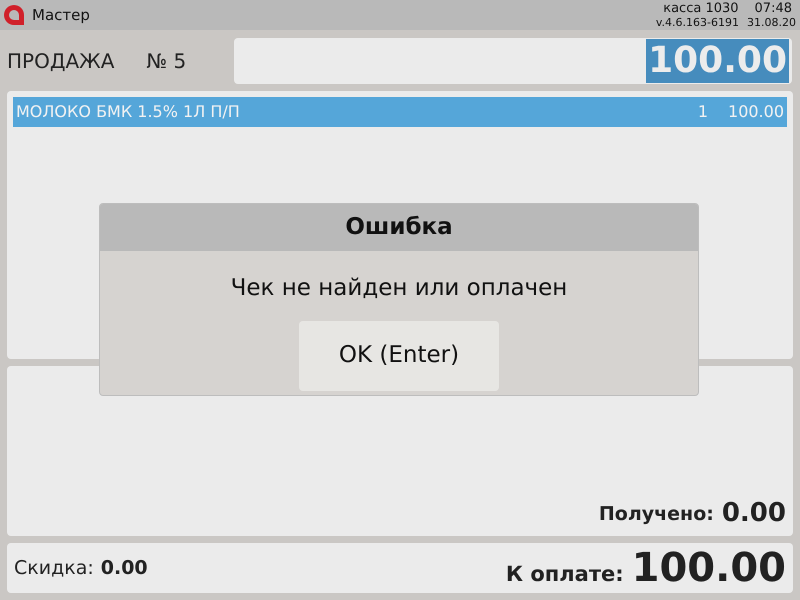  What do you see at coordinates (754, 513) in the screenshot?
I see `received-amount: 0.00` at bounding box center [754, 513].